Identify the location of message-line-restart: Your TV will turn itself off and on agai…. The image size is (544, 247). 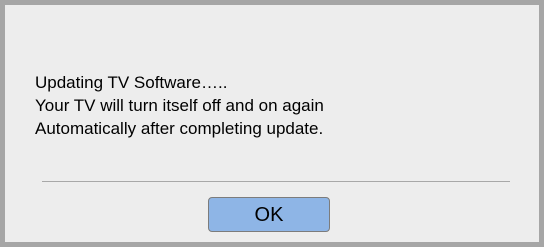
(179, 105).